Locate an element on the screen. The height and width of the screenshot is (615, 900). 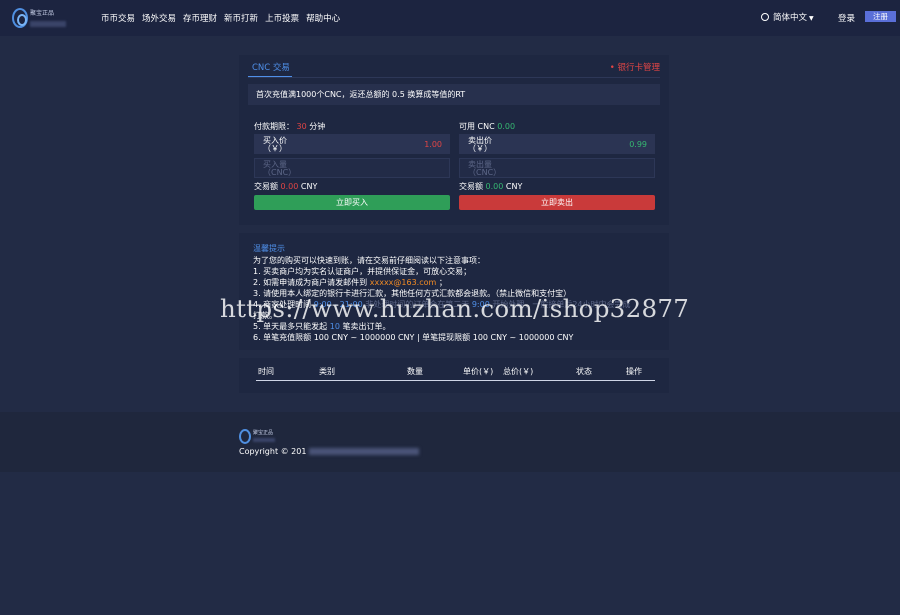
tip-item-2: 2. 如需申请成为商户请发邮件到 xxxxx@163.com ； is located at coordinates (461, 282).